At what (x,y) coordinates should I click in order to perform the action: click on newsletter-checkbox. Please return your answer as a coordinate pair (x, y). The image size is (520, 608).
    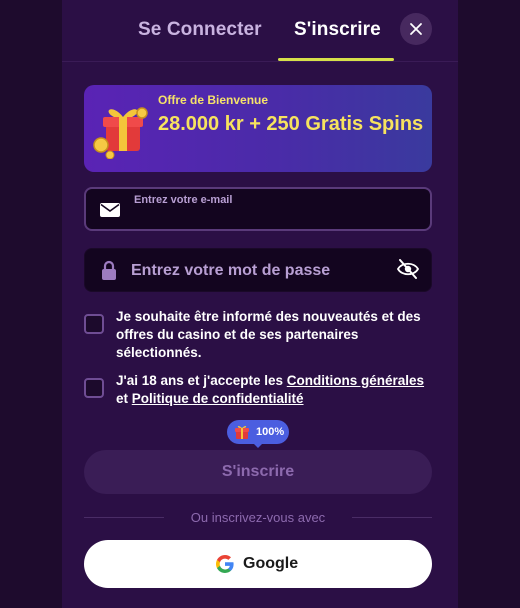
    Looking at the image, I should click on (94, 324).